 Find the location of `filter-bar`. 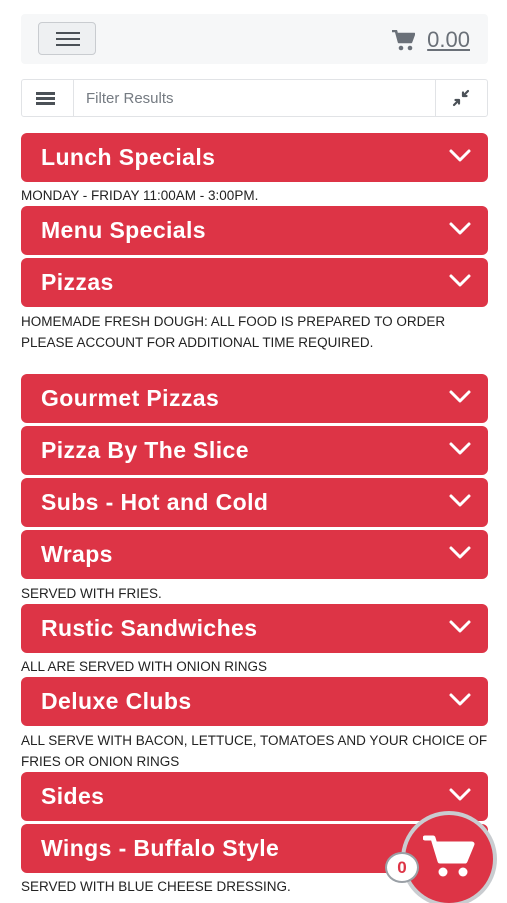

filter-bar is located at coordinates (254, 98).